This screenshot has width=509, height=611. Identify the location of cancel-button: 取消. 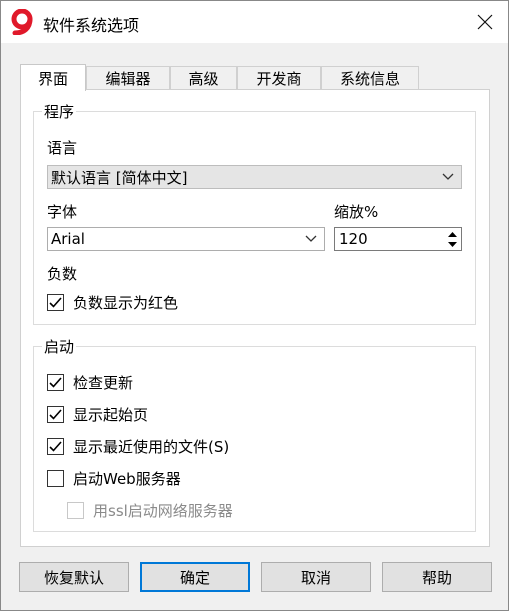
(316, 577).